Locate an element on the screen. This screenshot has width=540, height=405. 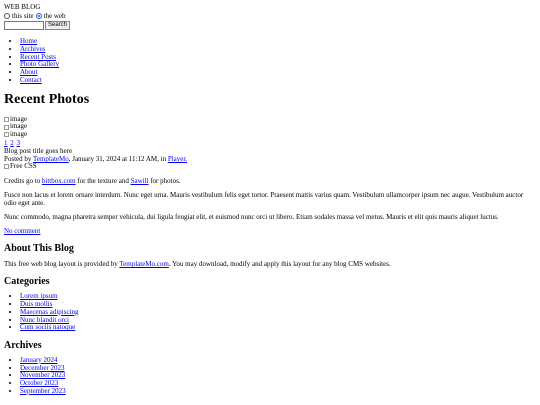
list-item: October 2023 is located at coordinates (278, 383).